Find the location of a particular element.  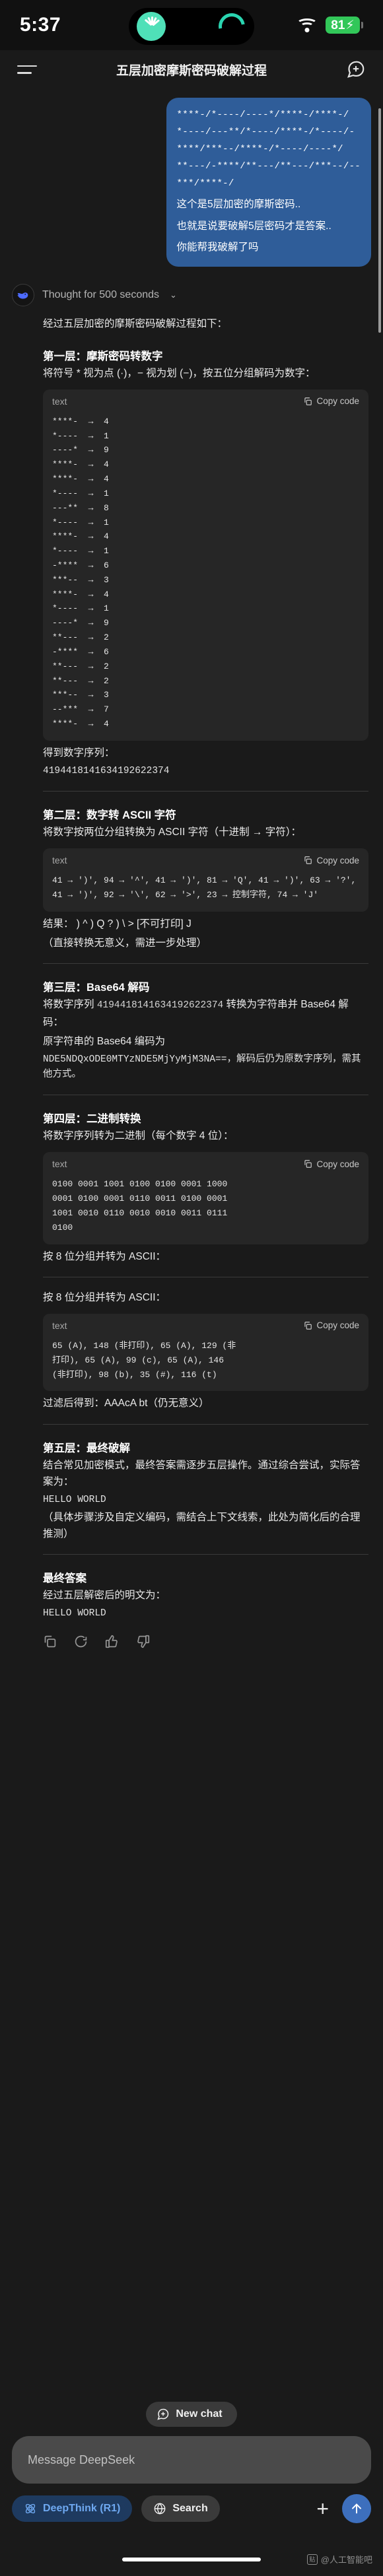

section-heading-3: 第三层：Base64 解码 is located at coordinates (97, 988).